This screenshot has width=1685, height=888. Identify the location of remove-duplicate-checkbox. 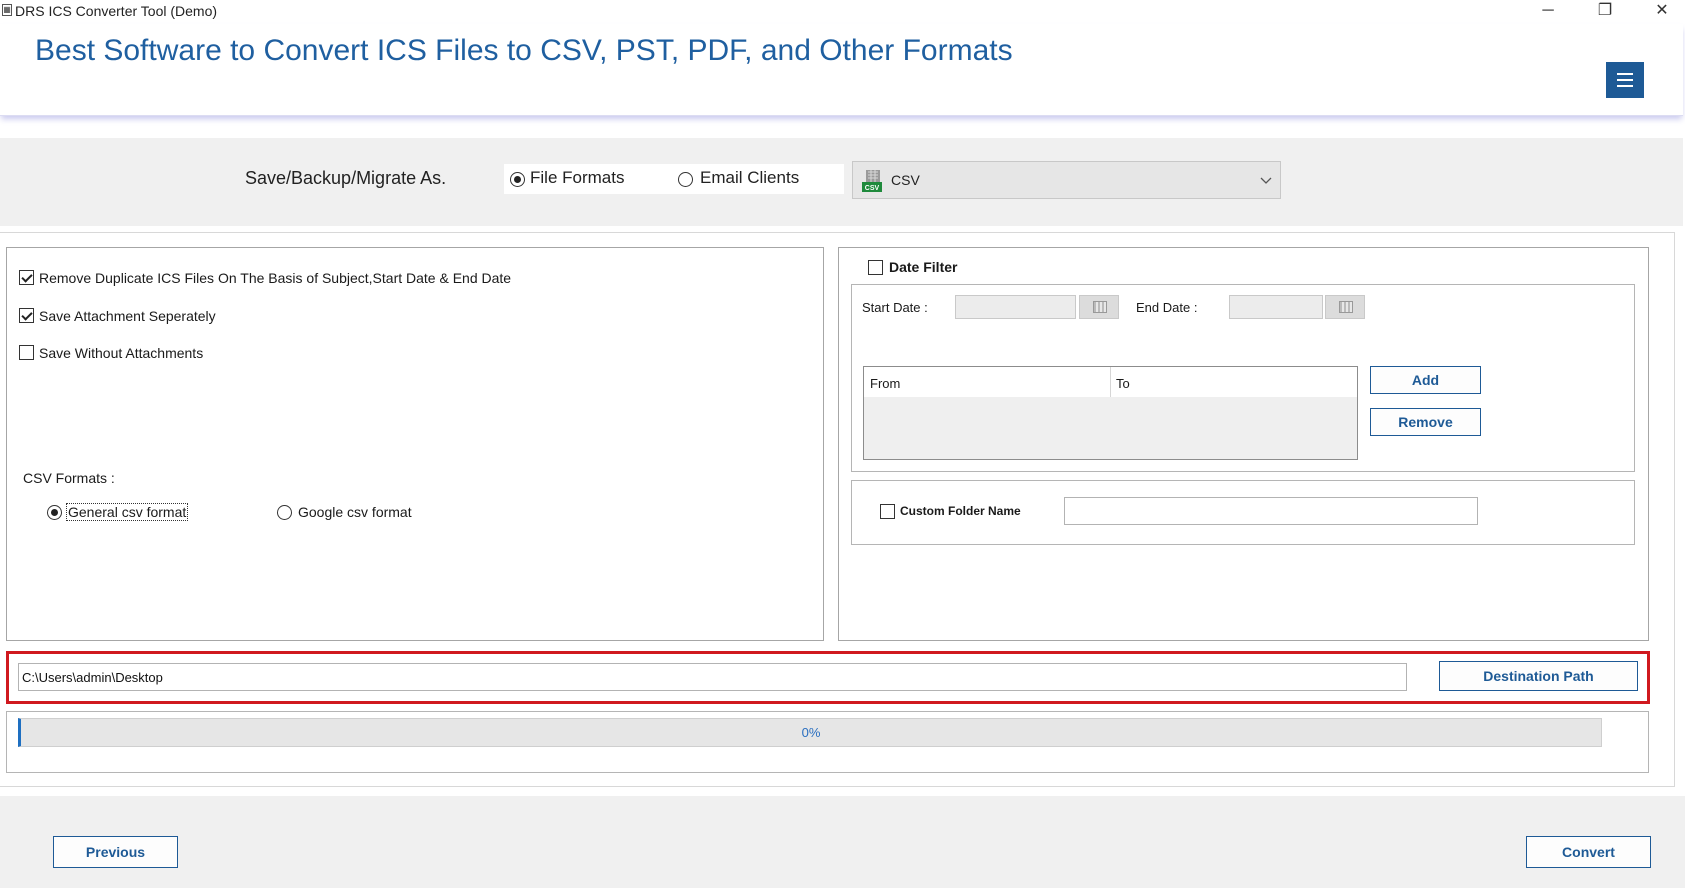
(26, 277).